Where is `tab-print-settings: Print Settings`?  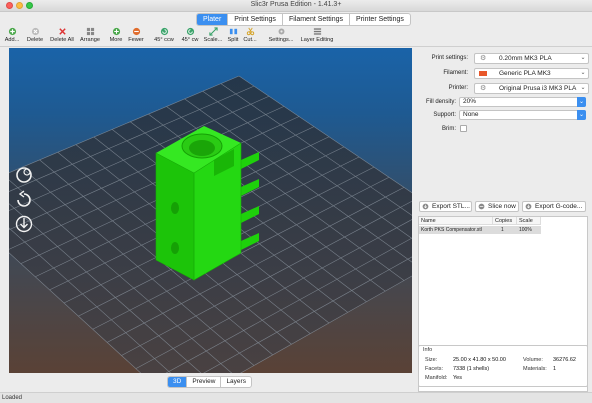 tab-print-settings: Print Settings is located at coordinates (255, 19).